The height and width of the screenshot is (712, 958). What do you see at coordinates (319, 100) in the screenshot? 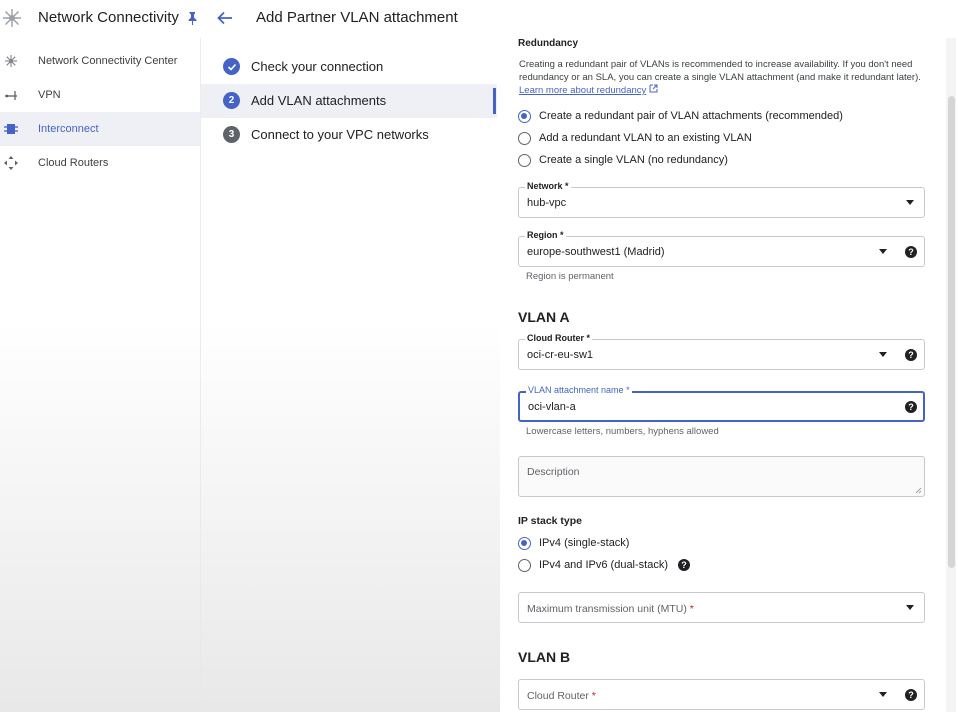
I see `step-label: Add VLAN attachments` at bounding box center [319, 100].